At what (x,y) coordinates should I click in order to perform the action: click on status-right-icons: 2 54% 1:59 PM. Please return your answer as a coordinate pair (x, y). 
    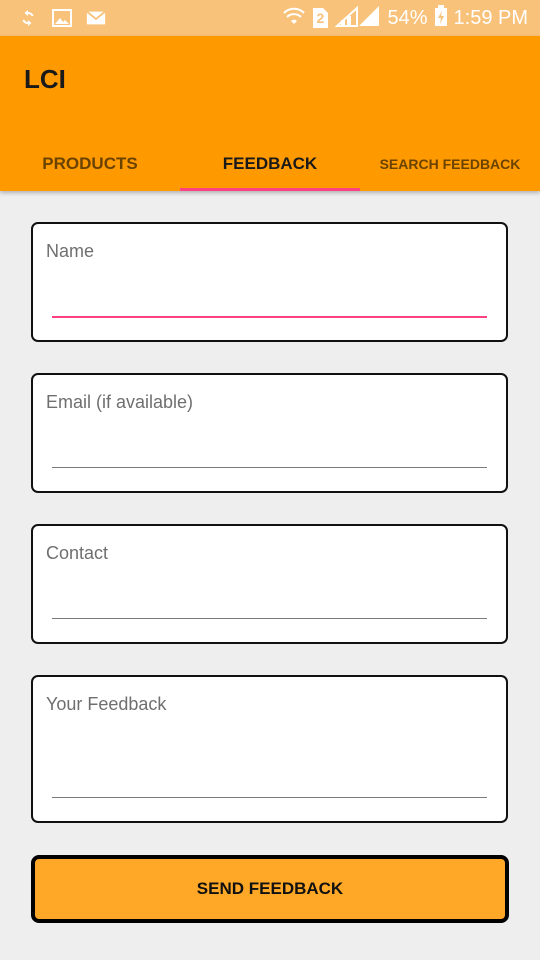
    Looking at the image, I should click on (405, 18).